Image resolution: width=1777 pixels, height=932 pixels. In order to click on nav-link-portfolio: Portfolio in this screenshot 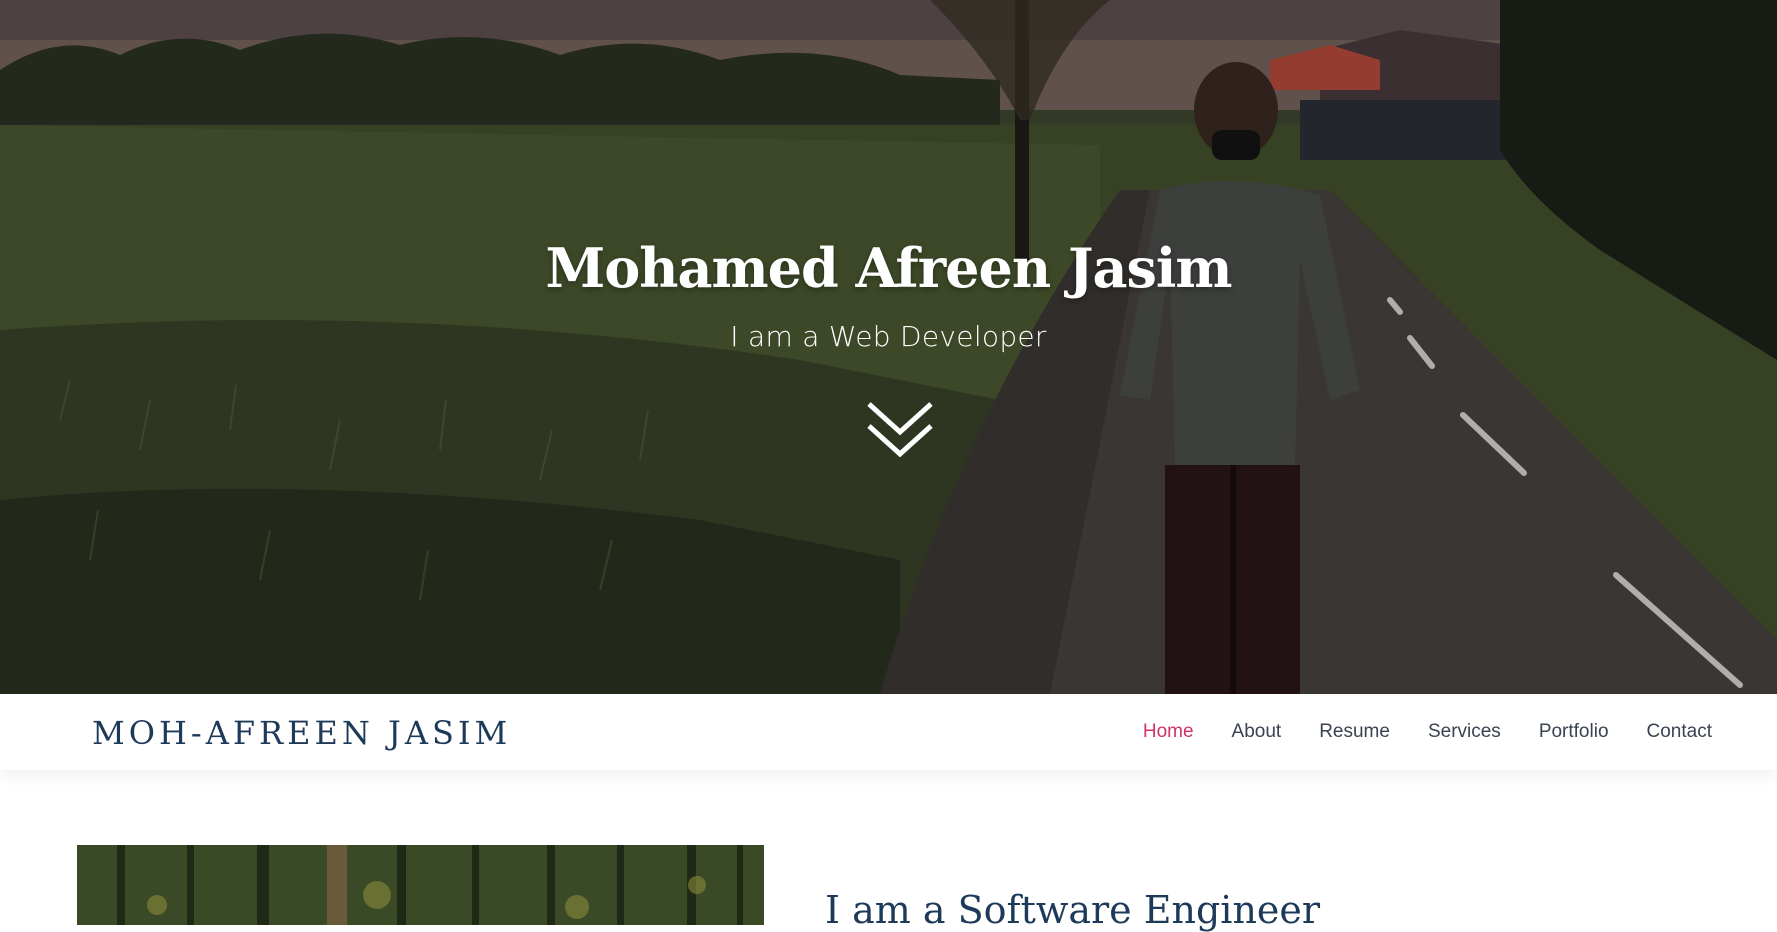, I will do `click(1574, 732)`.